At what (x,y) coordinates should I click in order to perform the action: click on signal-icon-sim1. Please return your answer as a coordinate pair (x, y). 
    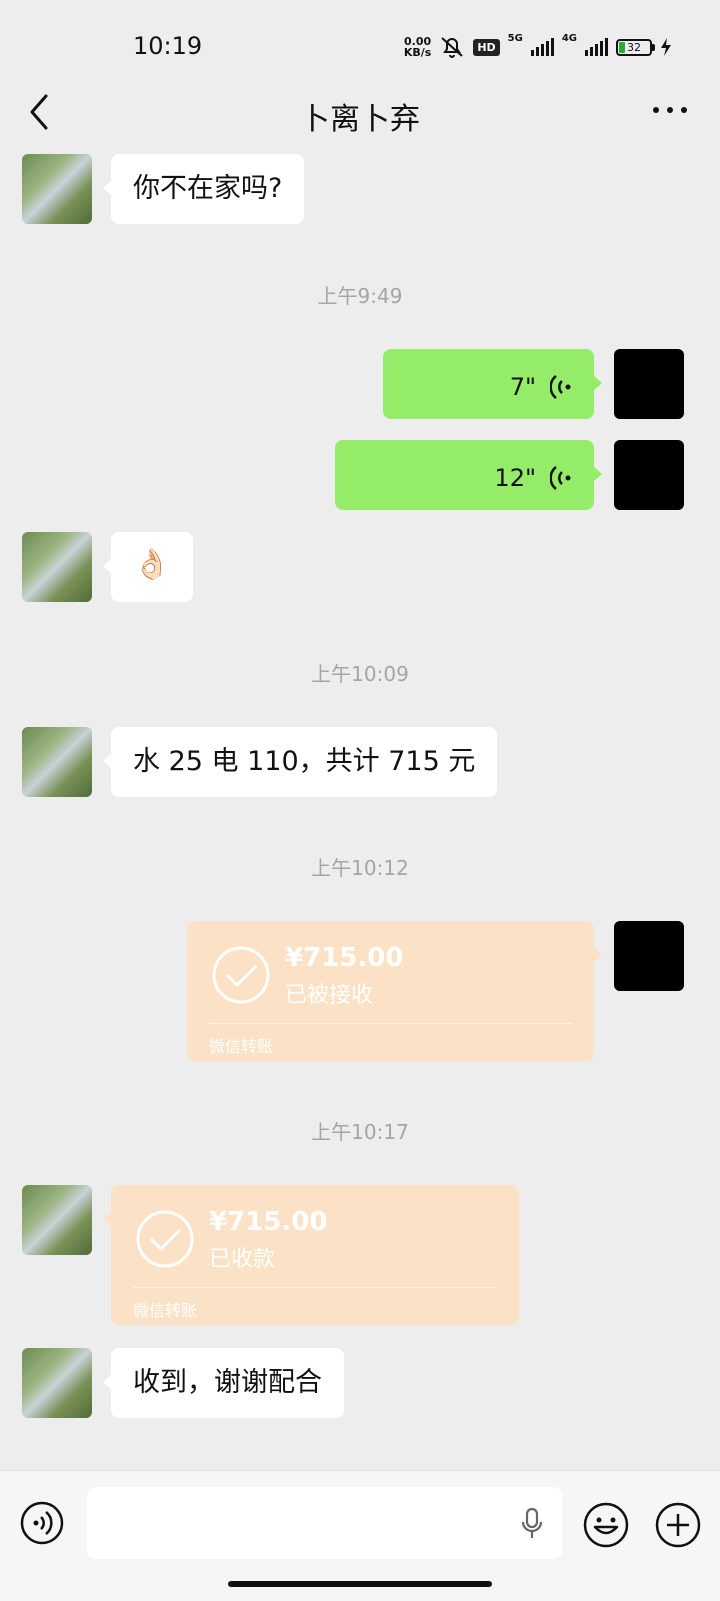
    Looking at the image, I should click on (542, 47).